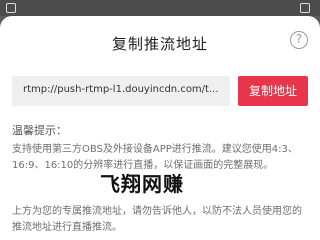 The image size is (320, 240). What do you see at coordinates (11, 8) in the screenshot?
I see `status-icon-left` at bounding box center [11, 8].